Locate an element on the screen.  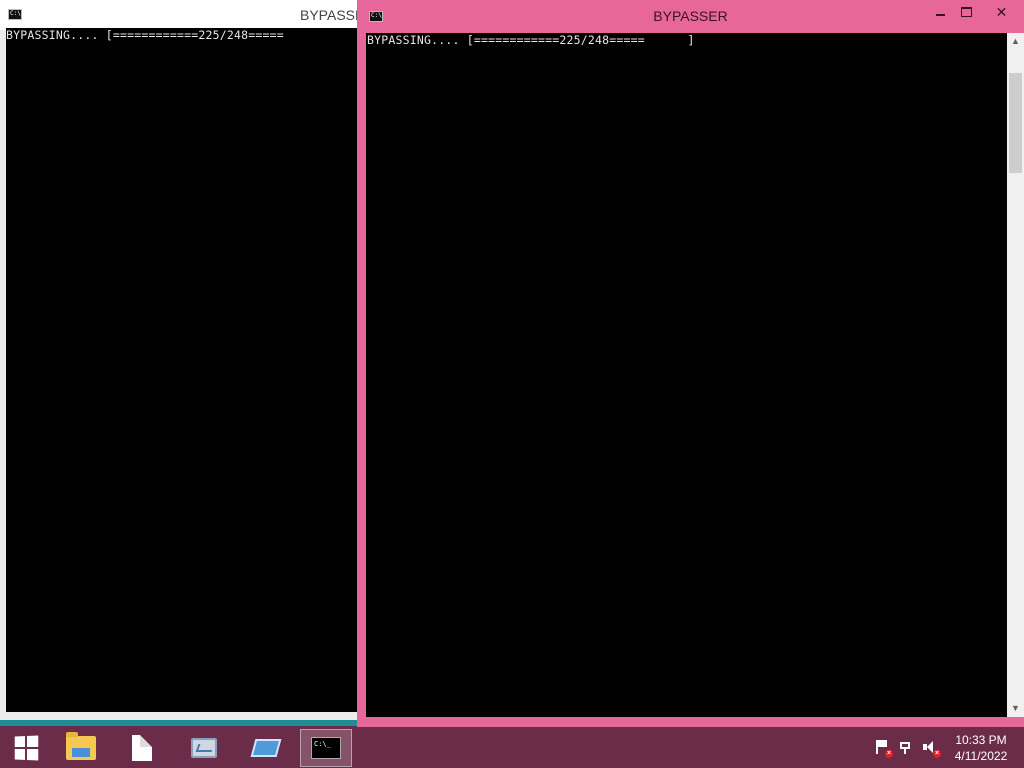
taskbar-performance-monitor is located at coordinates (204, 748).